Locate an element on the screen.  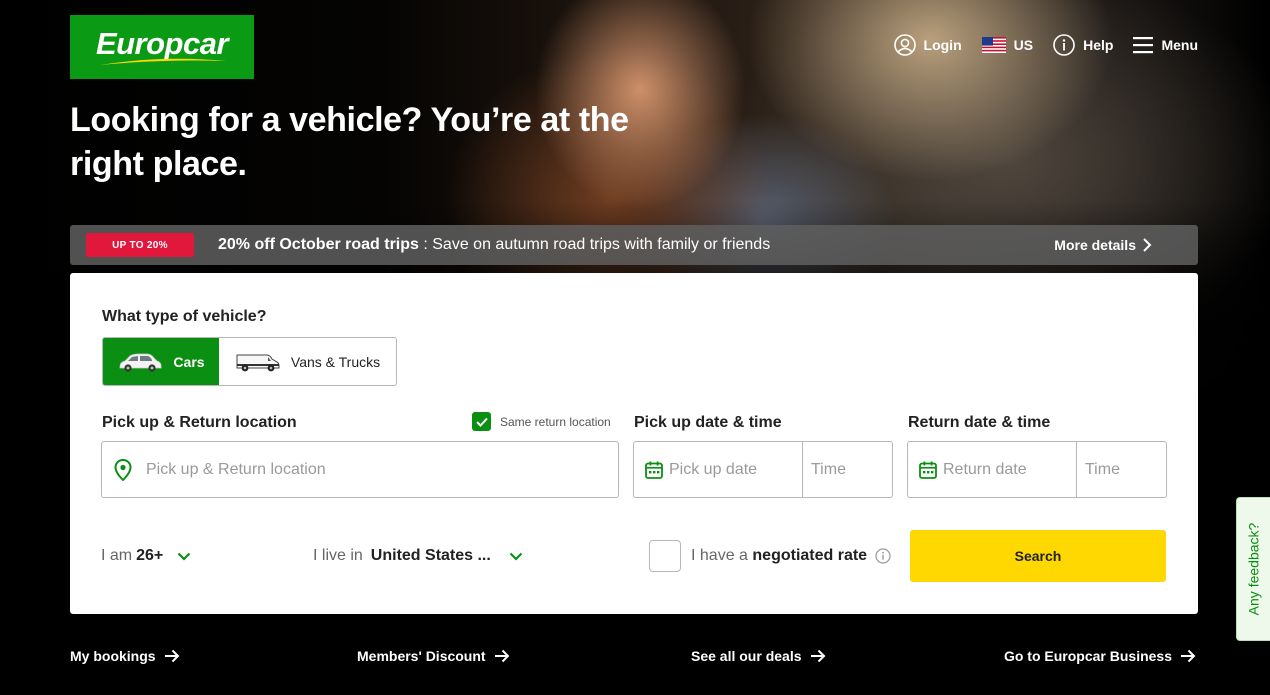
return-time-segment is located at coordinates (1121, 469).